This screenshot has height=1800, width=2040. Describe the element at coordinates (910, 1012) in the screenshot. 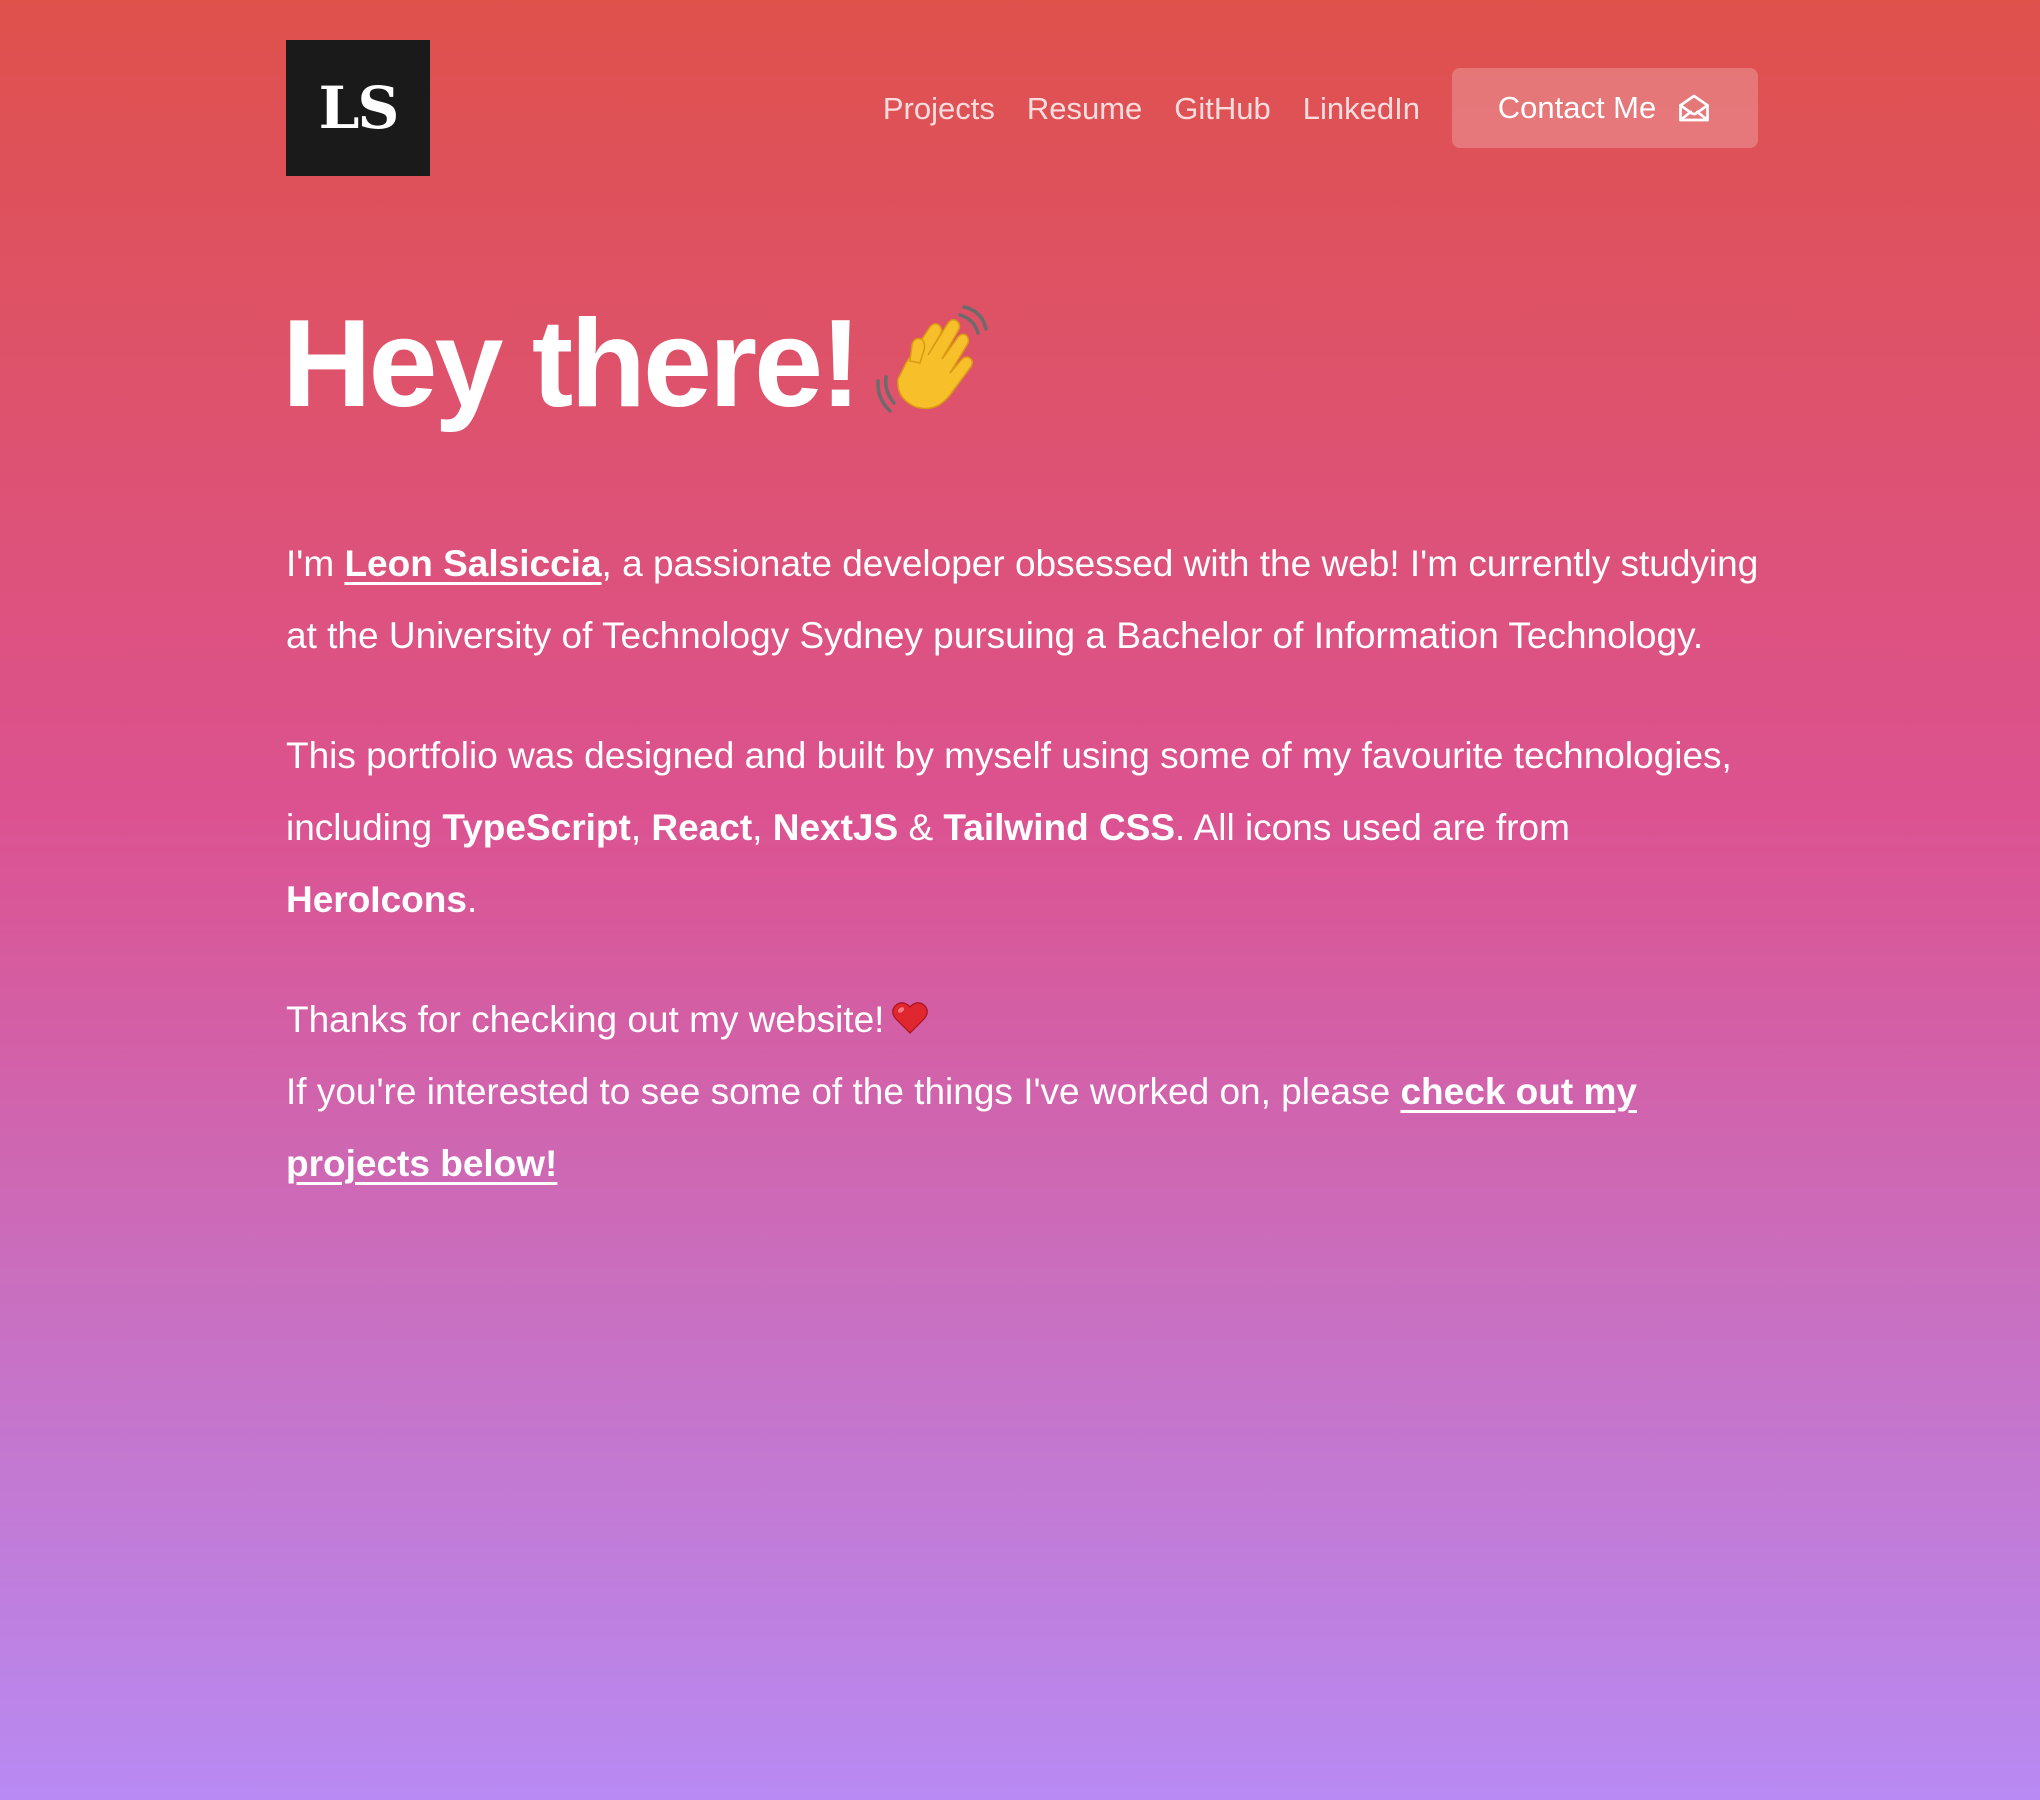

I see `heart-icon` at that location.